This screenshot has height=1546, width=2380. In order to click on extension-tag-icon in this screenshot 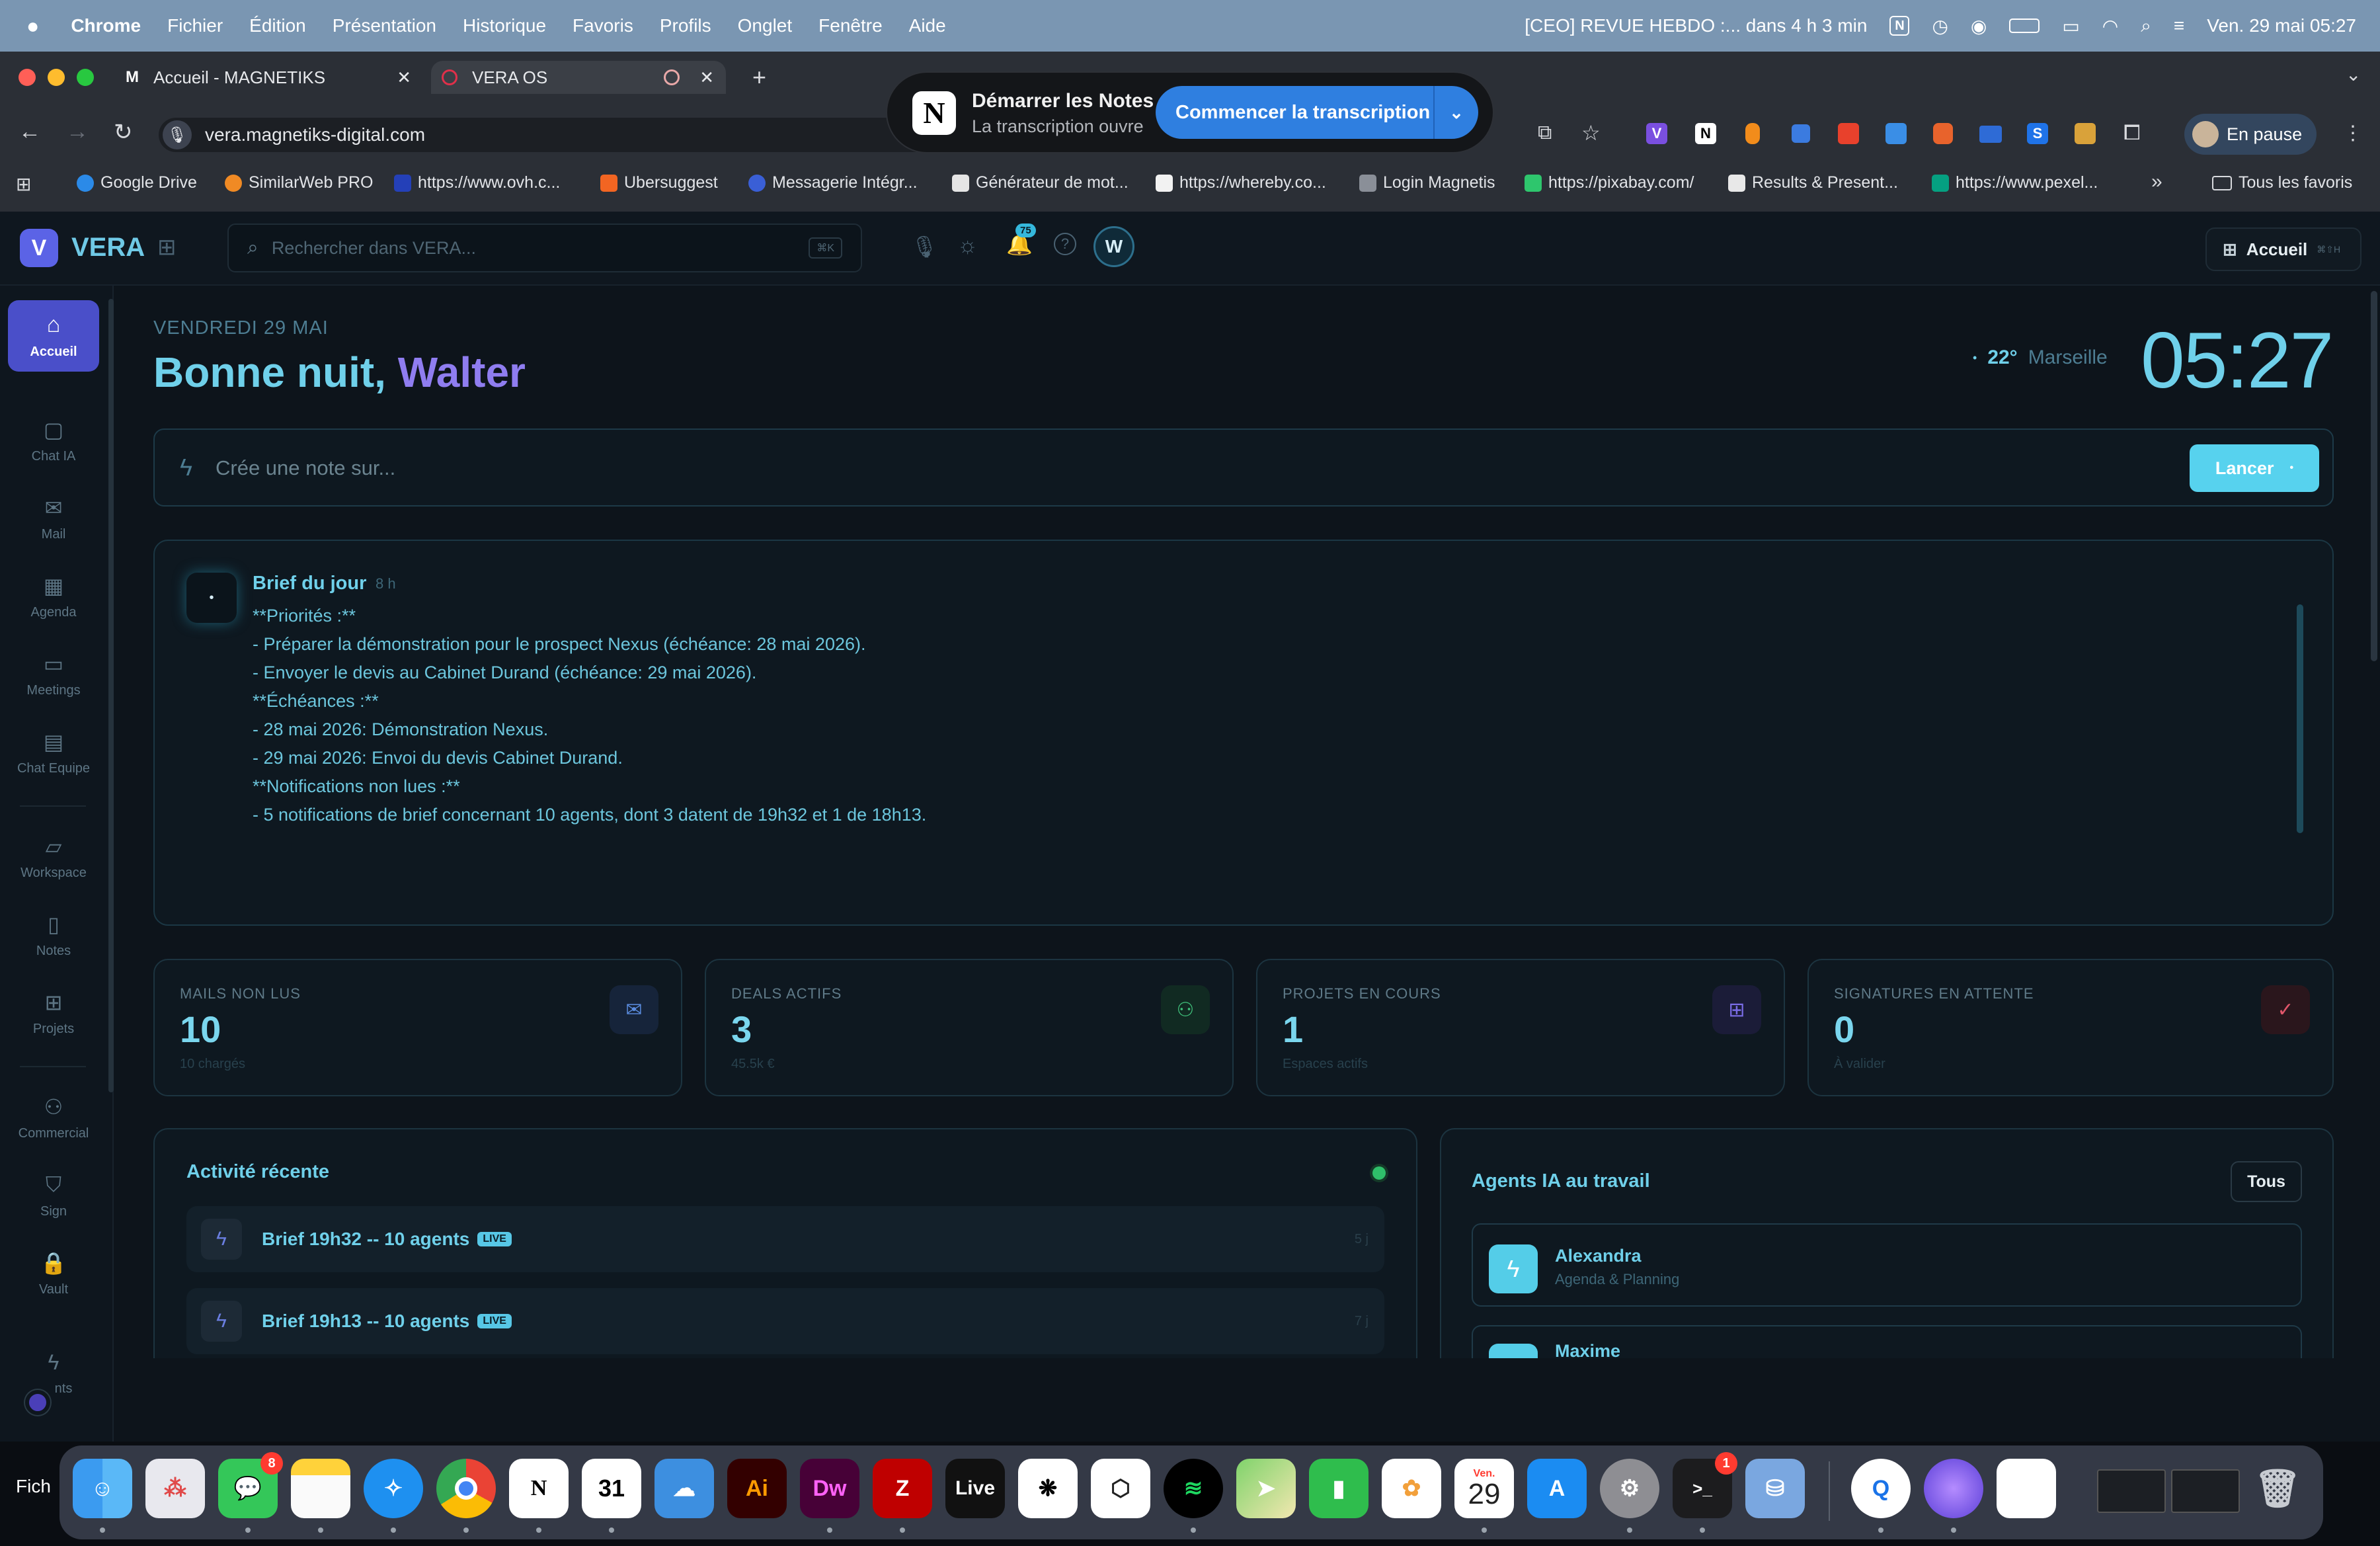, I will do `click(1801, 133)`.